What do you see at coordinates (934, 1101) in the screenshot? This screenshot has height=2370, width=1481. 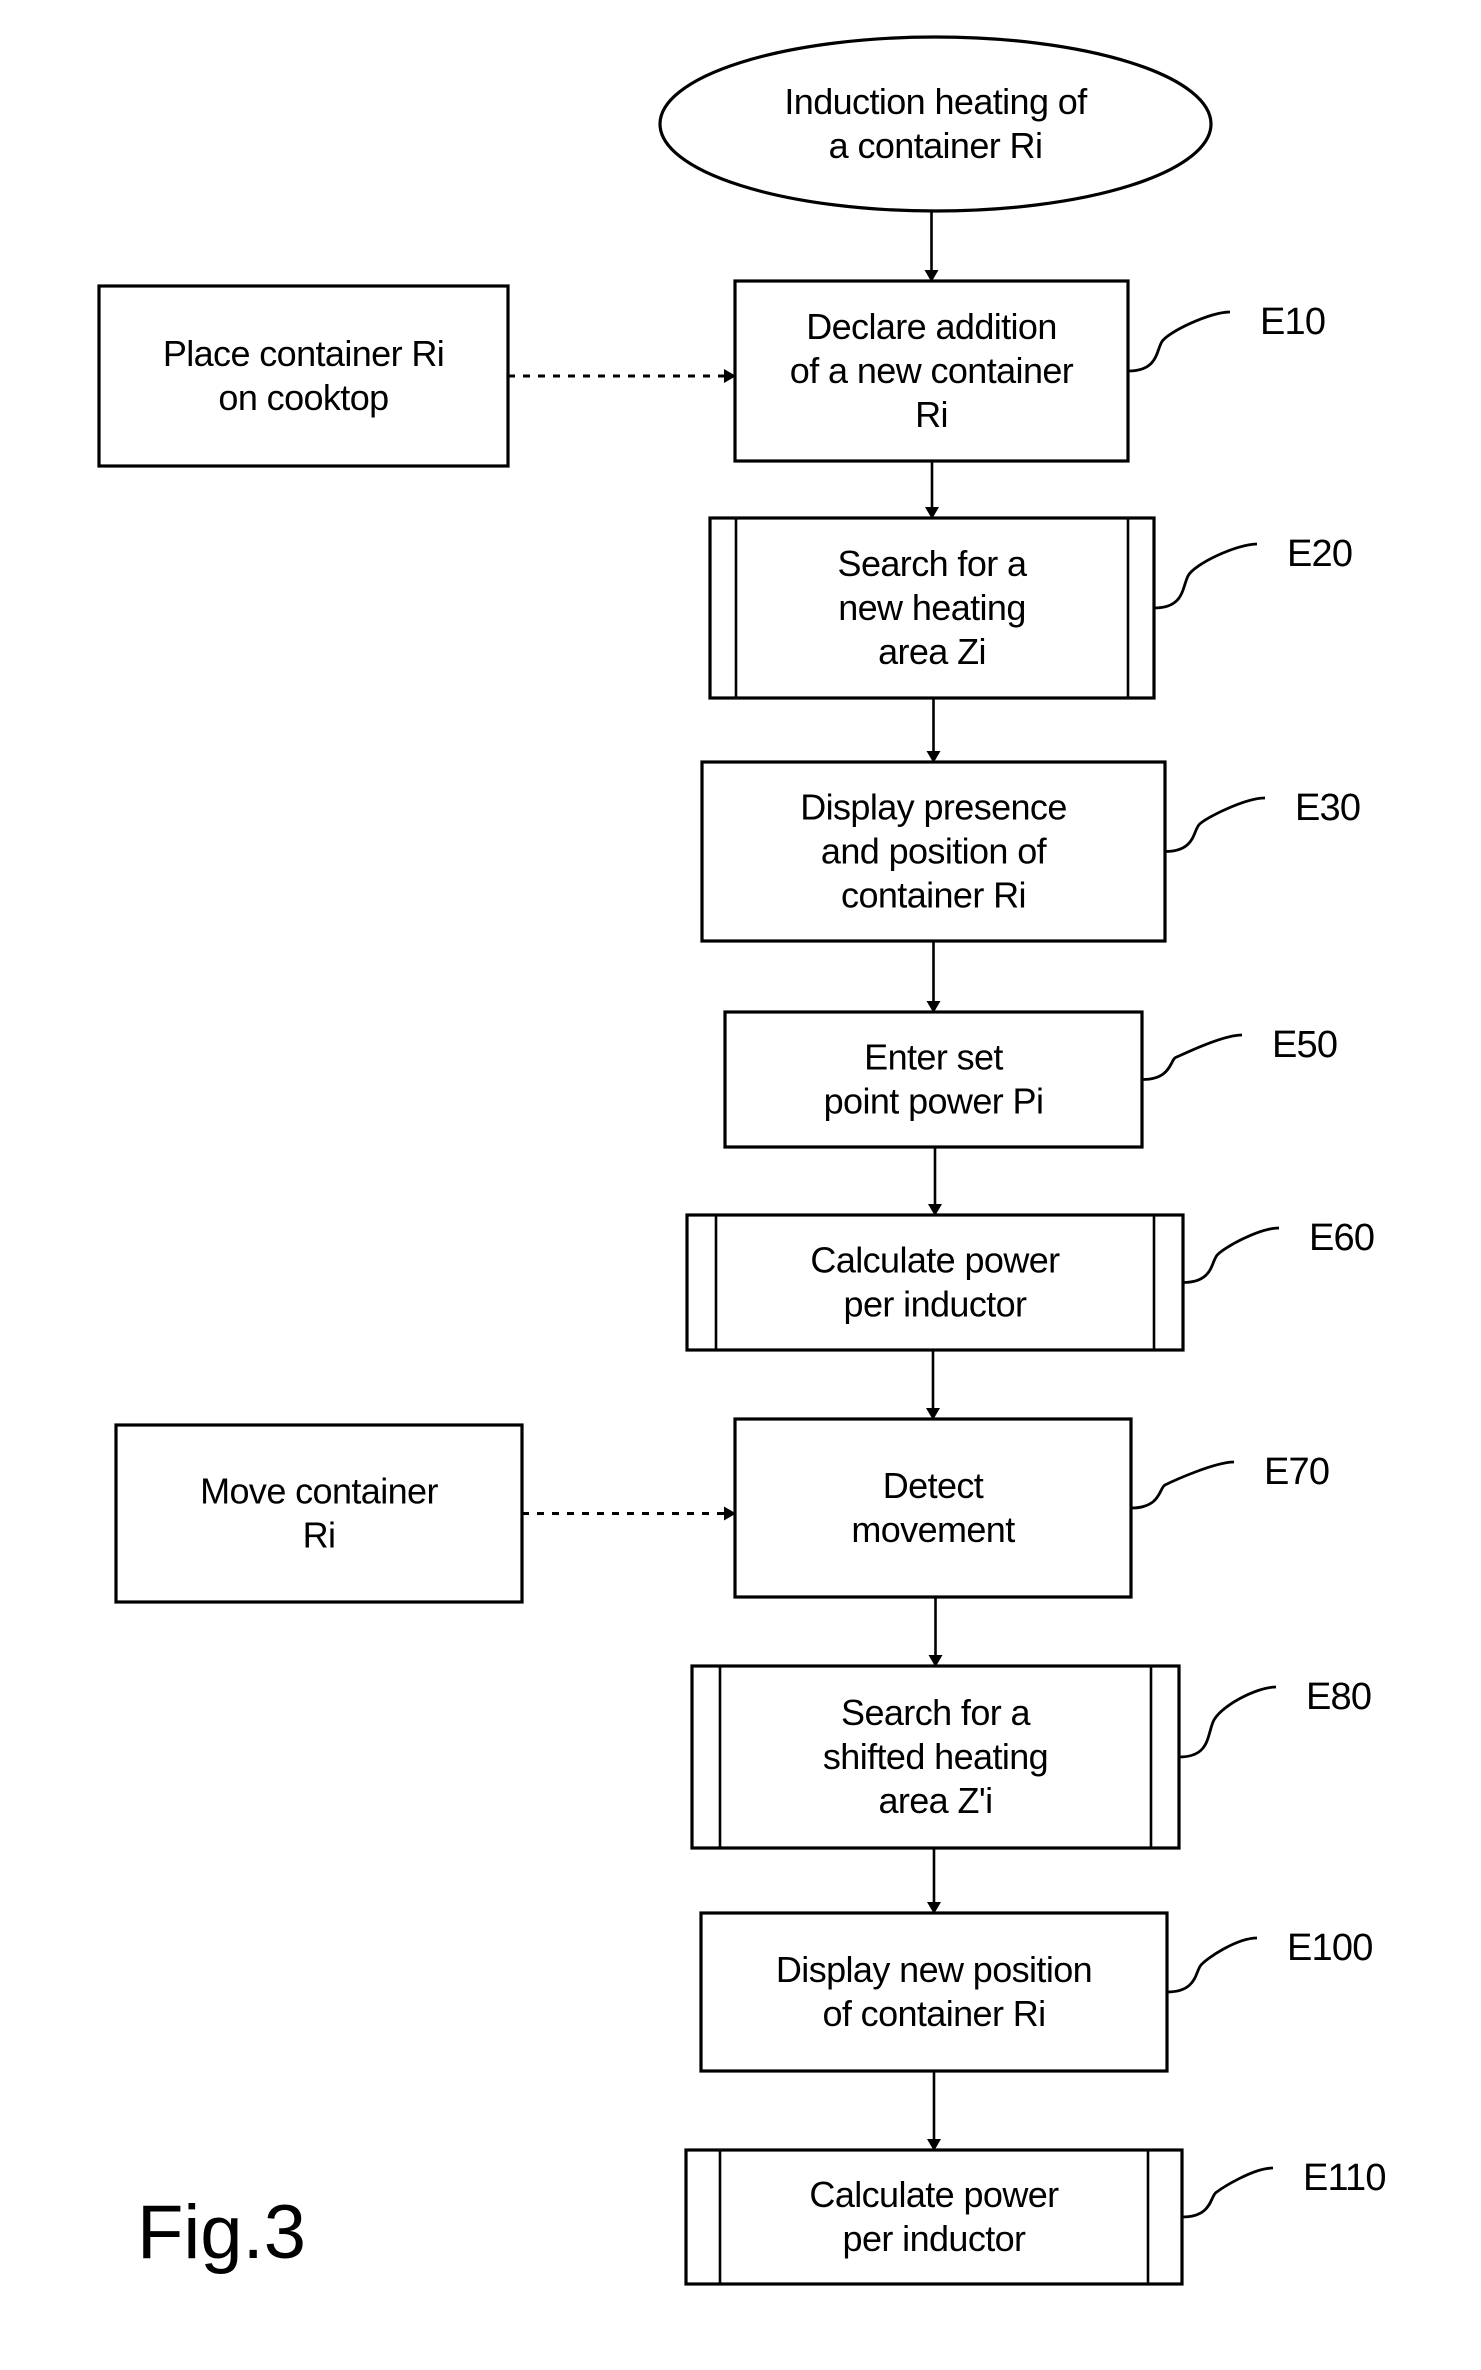 I see `node-text-line: point power Pi` at bounding box center [934, 1101].